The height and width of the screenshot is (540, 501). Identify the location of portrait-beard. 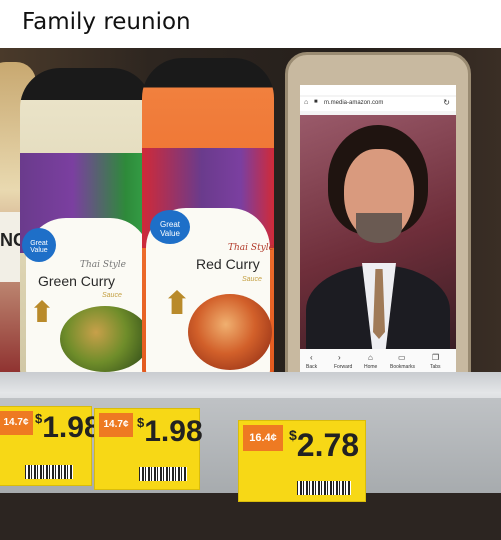
(379, 228).